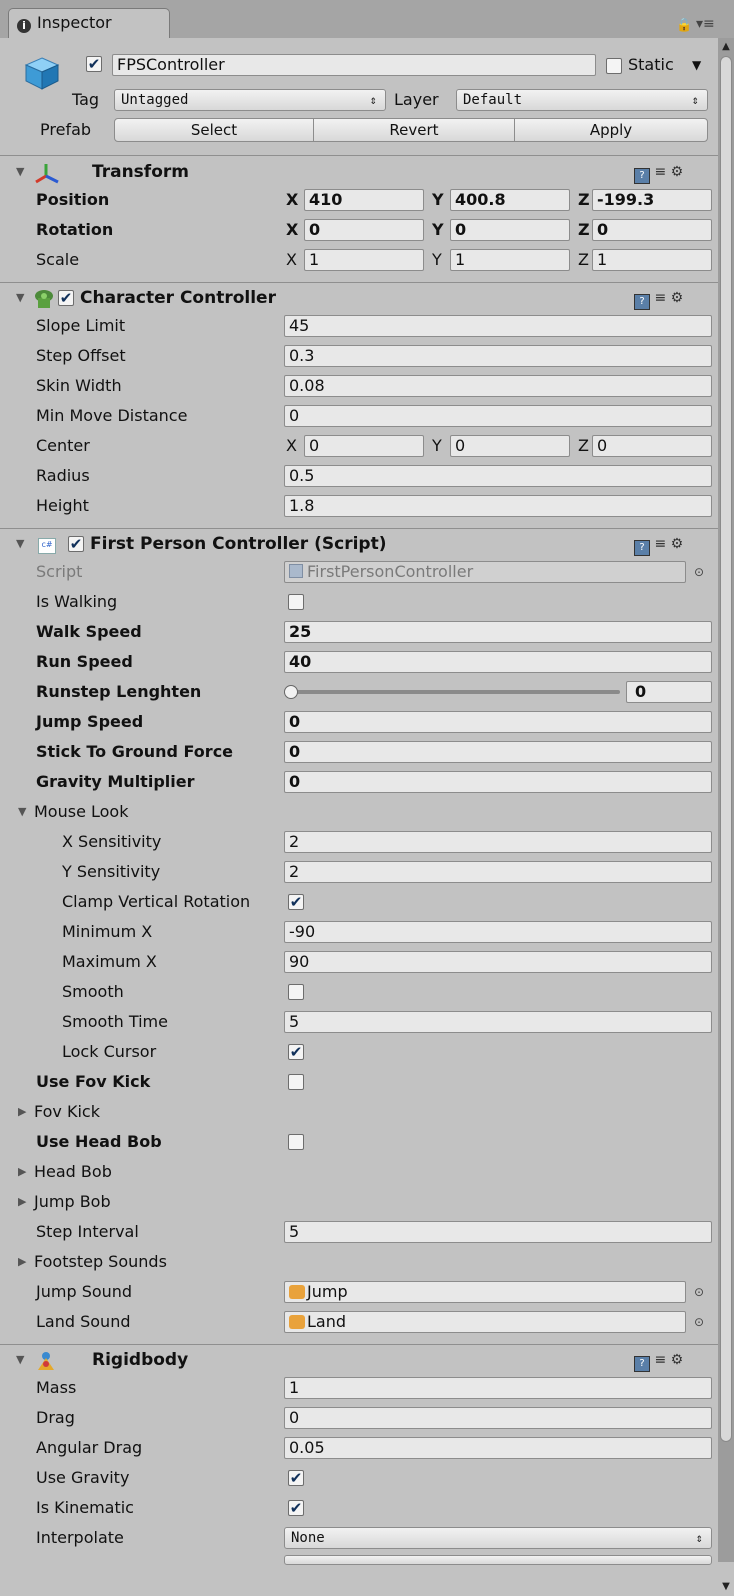 Image resolution: width=734 pixels, height=1596 pixels. What do you see at coordinates (684, 25) in the screenshot?
I see `lock-icon: 🔒` at bounding box center [684, 25].